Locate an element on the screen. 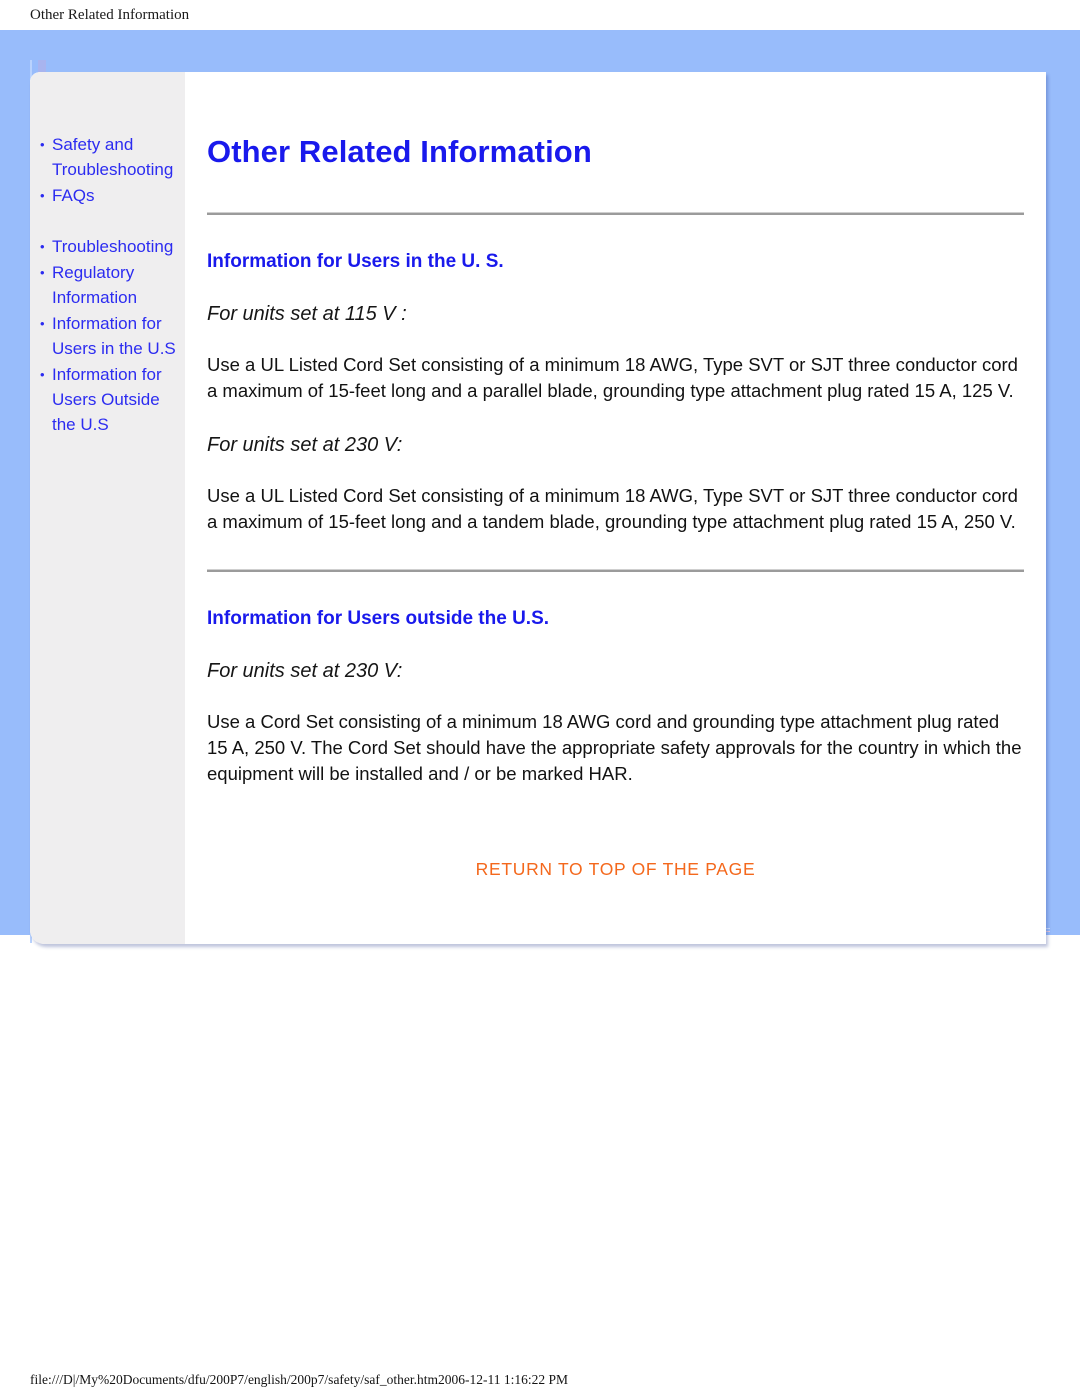  page-title: Other Related Information is located at coordinates (399, 151).